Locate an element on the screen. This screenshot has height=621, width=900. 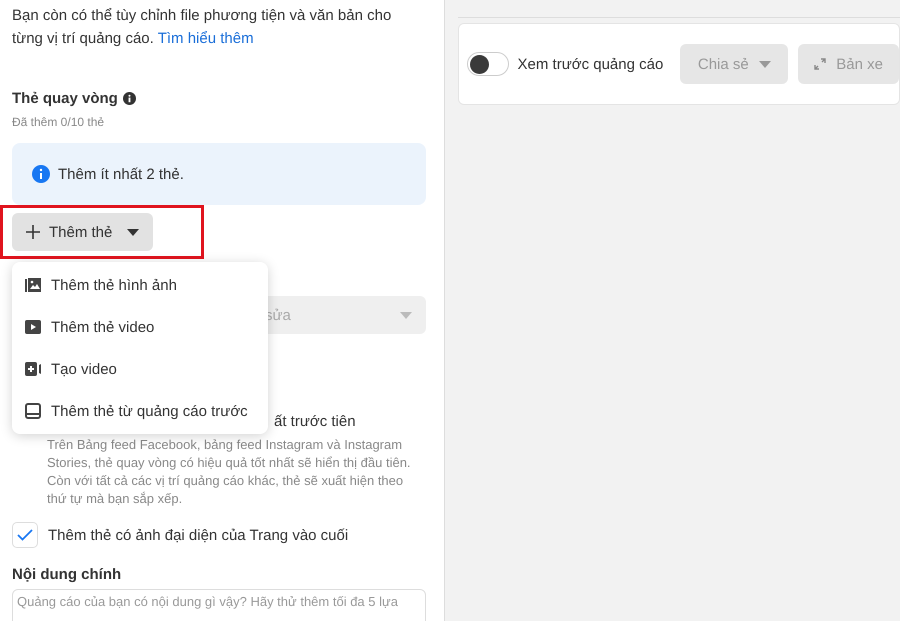
checkbox is located at coordinates (25, 535).